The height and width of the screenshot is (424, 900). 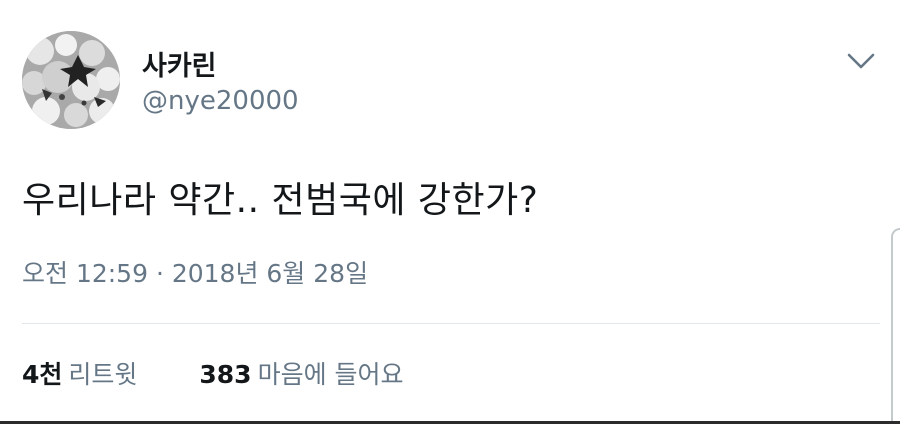 What do you see at coordinates (42, 374) in the screenshot?
I see `retweets-count: 4천` at bounding box center [42, 374].